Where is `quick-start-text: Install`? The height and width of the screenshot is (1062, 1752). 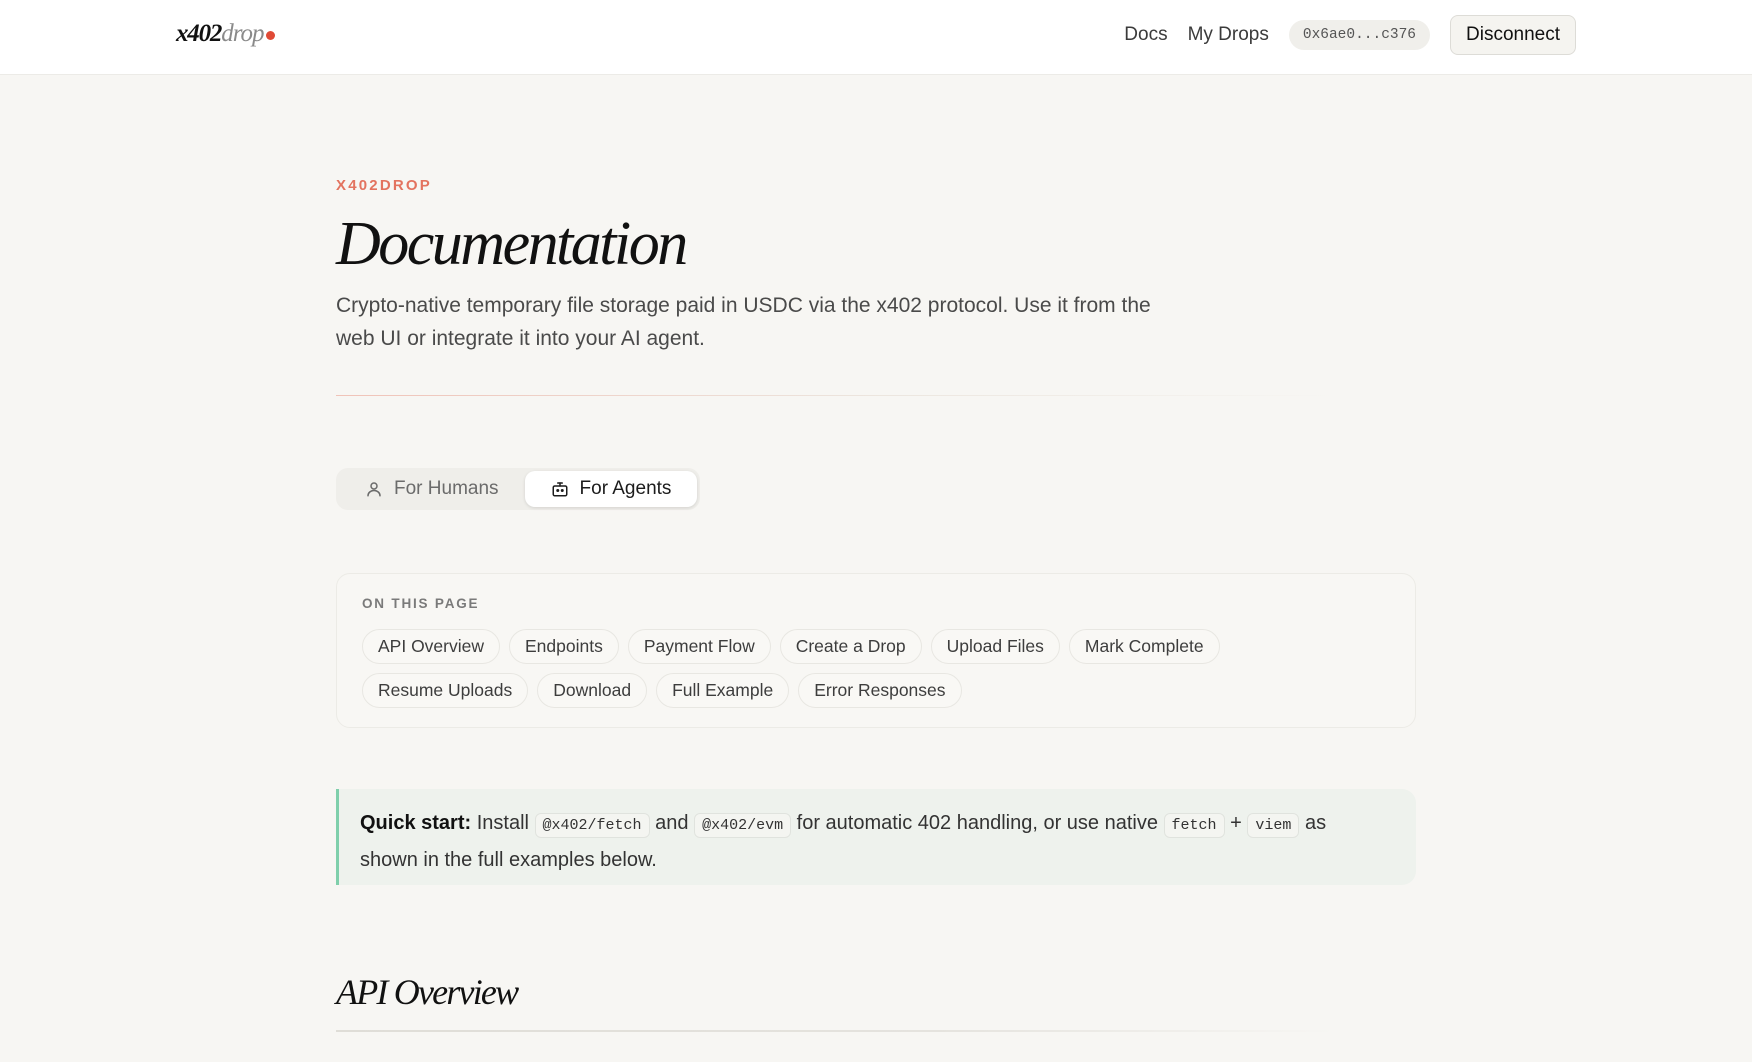
quick-start-text: Install is located at coordinates (502, 823).